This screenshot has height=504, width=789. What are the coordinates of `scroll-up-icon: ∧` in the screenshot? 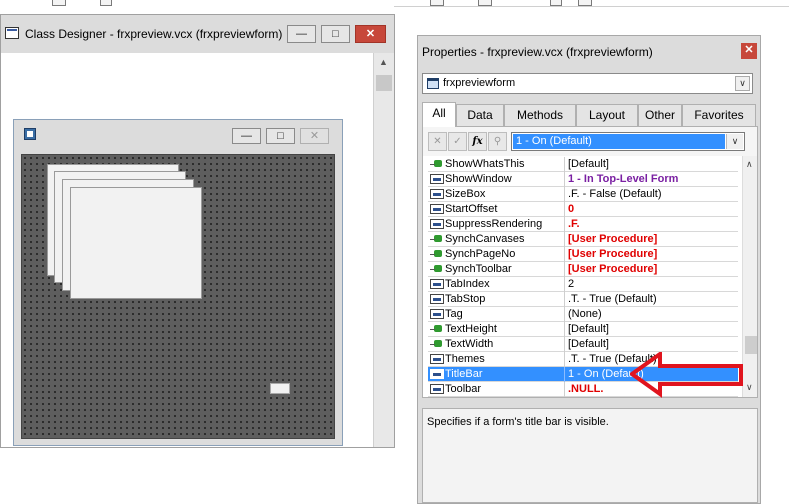 It's located at (749, 164).